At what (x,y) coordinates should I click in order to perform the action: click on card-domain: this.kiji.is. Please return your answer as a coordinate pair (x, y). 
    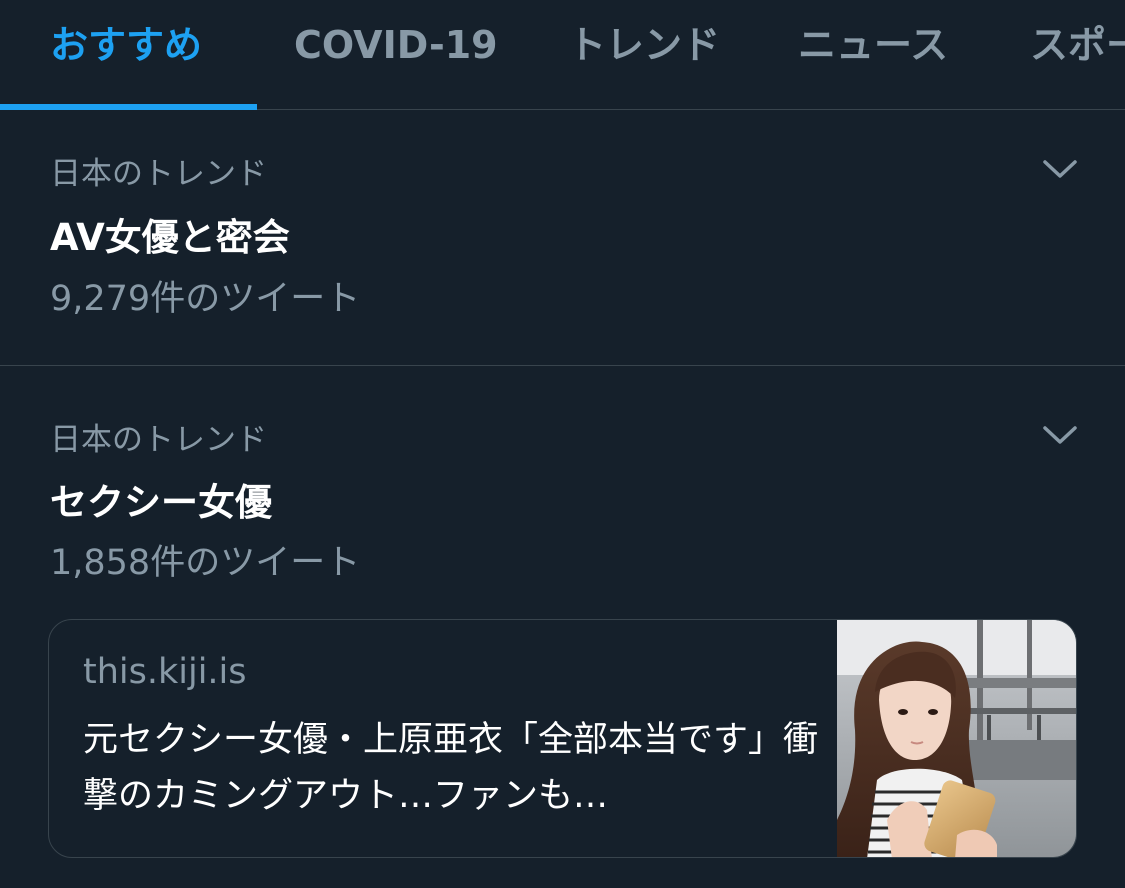
    Looking at the image, I should click on (165, 672).